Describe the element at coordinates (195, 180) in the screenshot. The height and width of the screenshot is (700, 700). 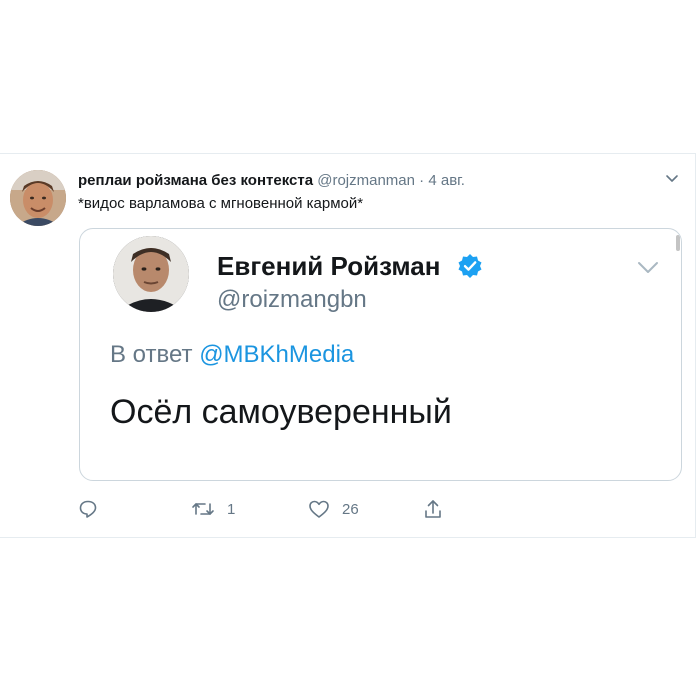
I see `author-name: реплаи ройзмана без контекста` at that location.